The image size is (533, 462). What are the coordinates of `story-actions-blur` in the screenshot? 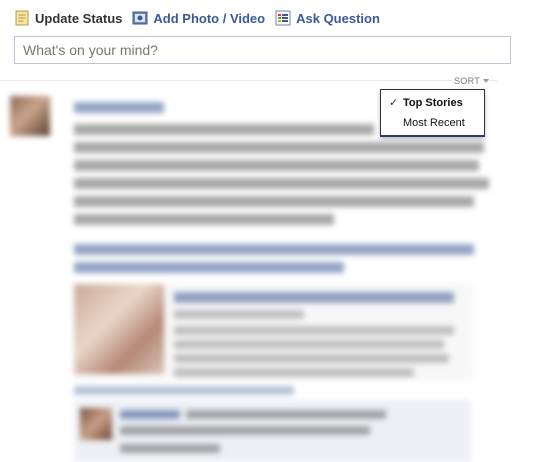 It's located at (184, 390).